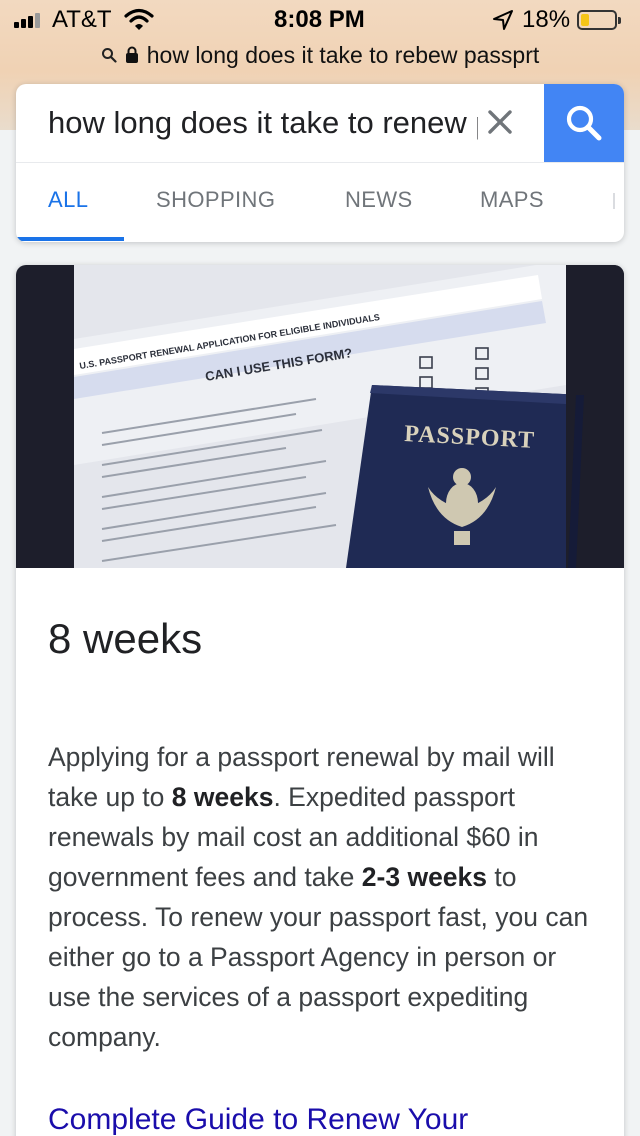 Image resolution: width=640 pixels, height=1136 pixels. Describe the element at coordinates (320, 202) in the screenshot. I see `search-tabs: ALL SHOPPING NEWS MAPS` at that location.